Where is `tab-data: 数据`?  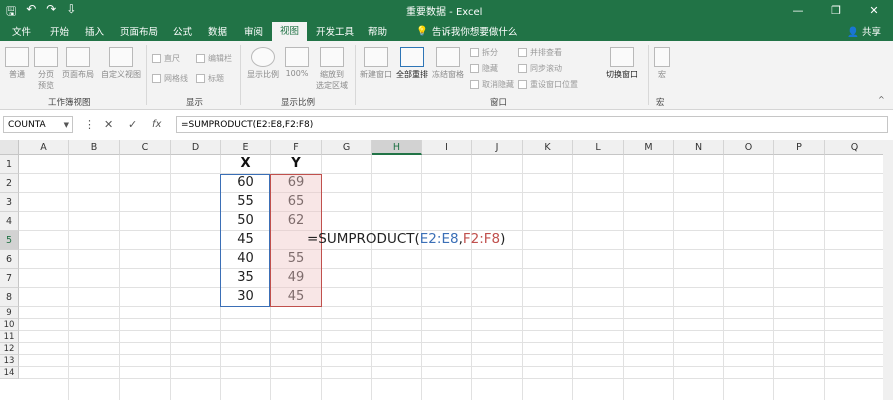
tab-data: 数据 is located at coordinates (217, 31).